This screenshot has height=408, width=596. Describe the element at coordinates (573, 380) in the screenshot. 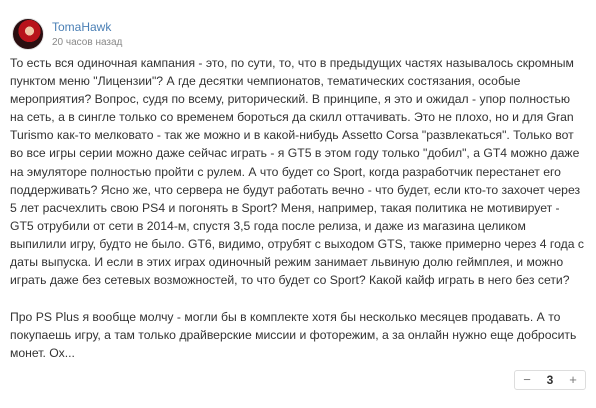

I see `vote-up-button: +` at that location.